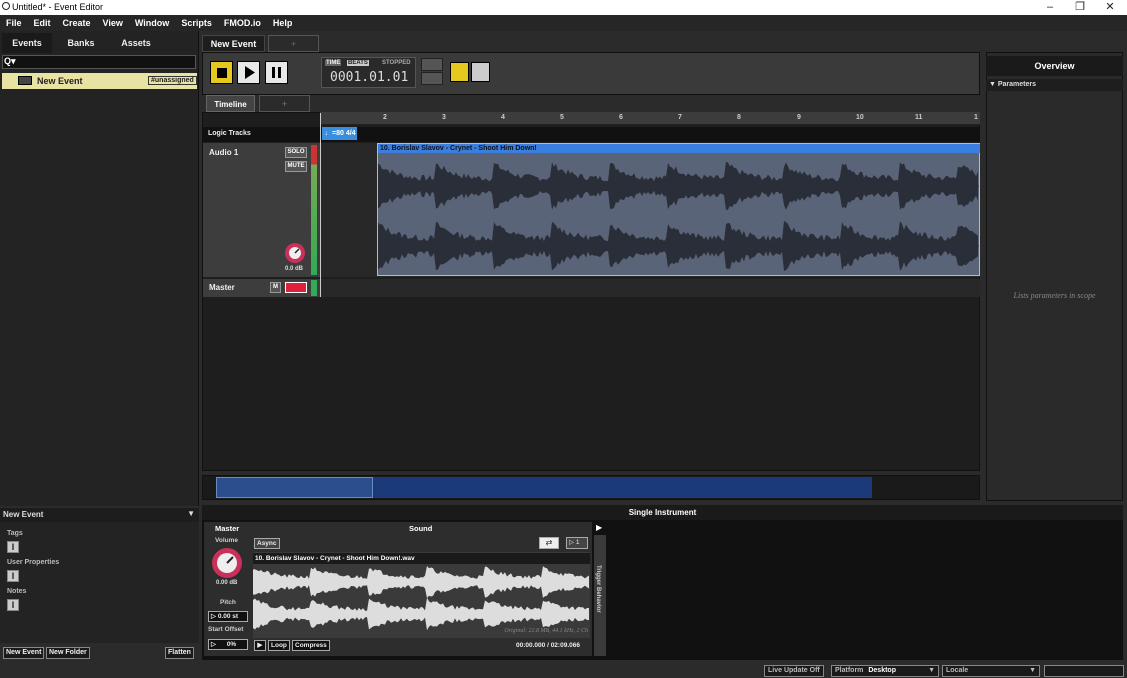 This screenshot has width=1127, height=678. I want to click on notes-field: I, so click(13, 605).